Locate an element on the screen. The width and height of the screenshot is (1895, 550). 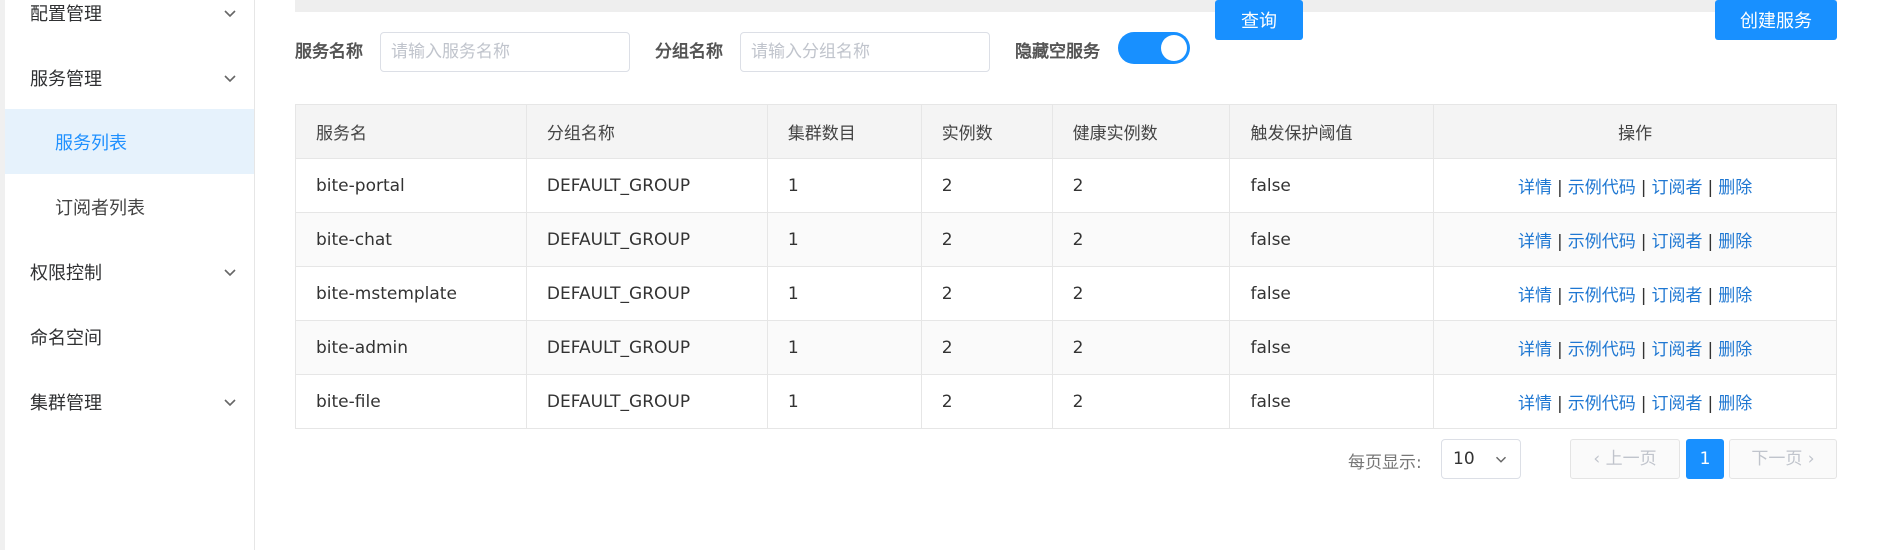
group-name-input is located at coordinates (865, 52).